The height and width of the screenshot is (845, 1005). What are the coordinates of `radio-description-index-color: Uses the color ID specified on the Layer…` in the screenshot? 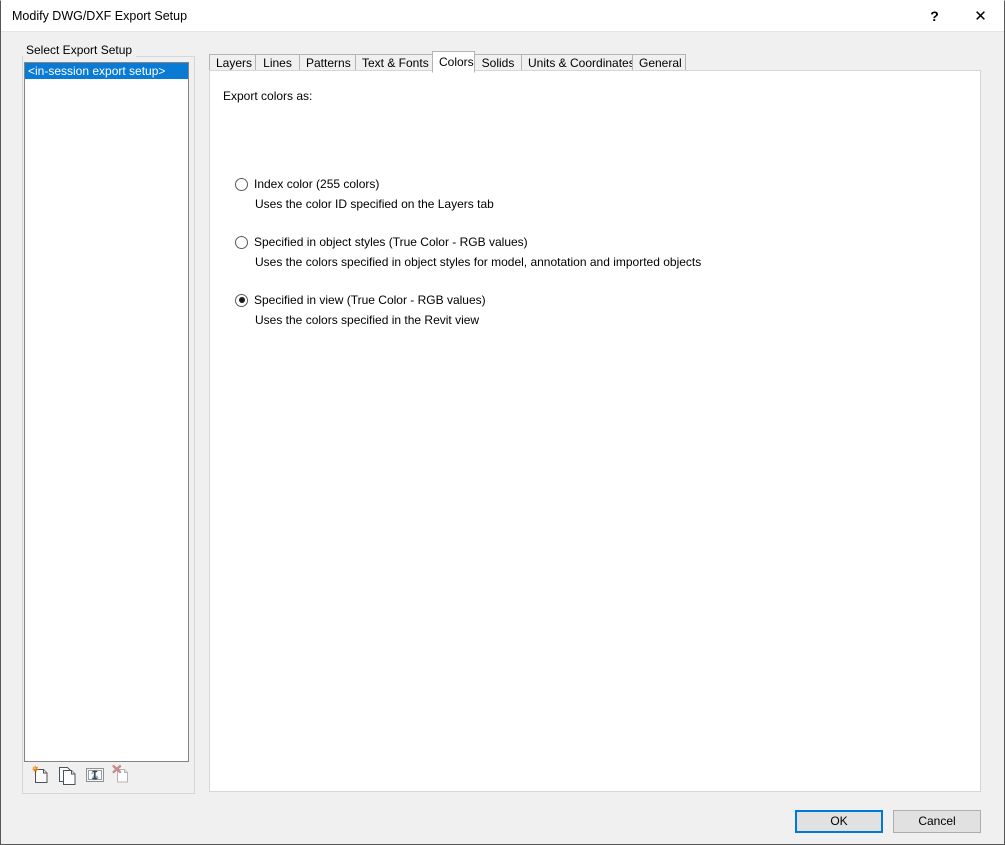 It's located at (374, 204).